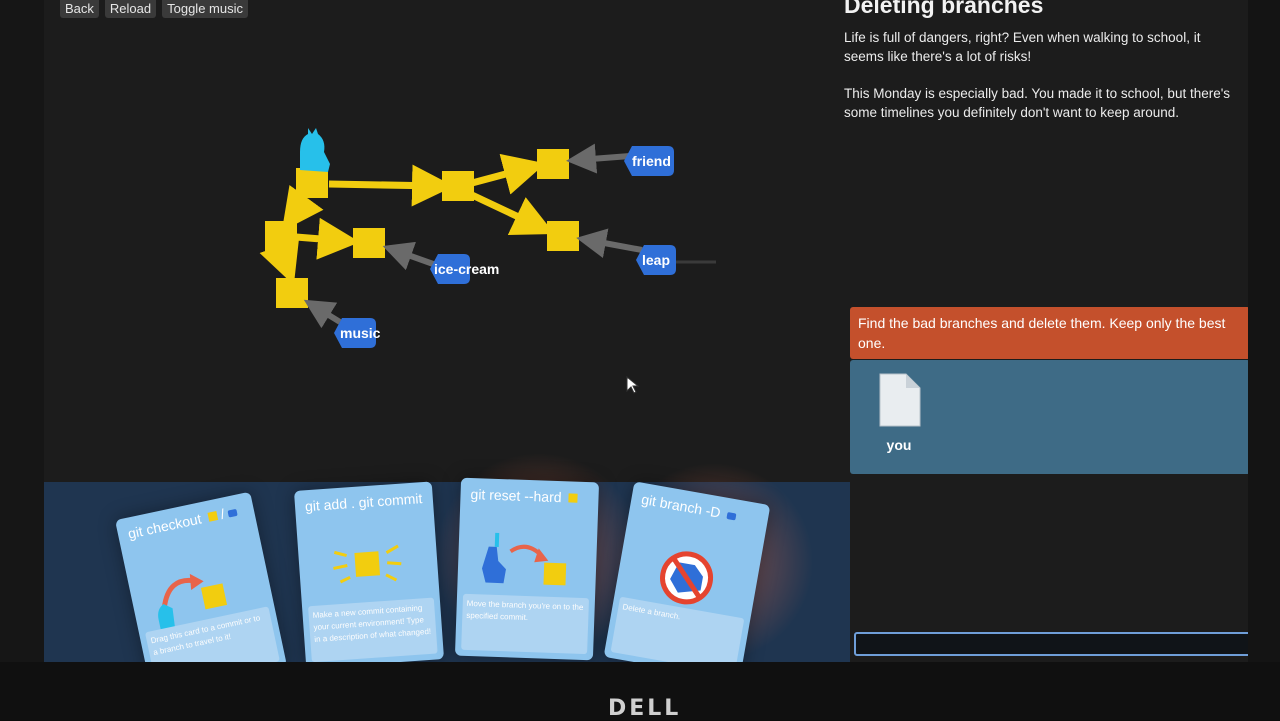 This screenshot has width=1280, height=721. What do you see at coordinates (687, 571) in the screenshot?
I see `card-git-branch-delete: git branch -D Delete a branch.` at bounding box center [687, 571].